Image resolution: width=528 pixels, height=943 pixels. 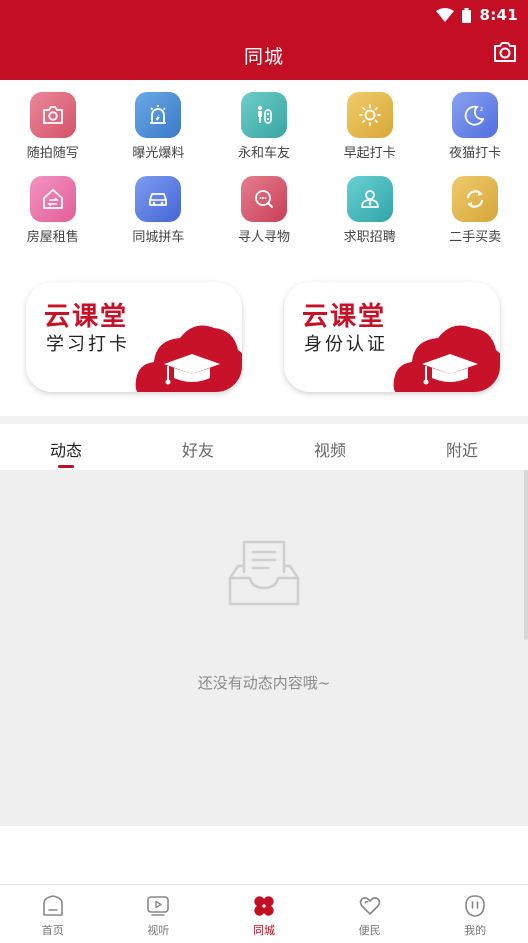 I want to click on heart-icon, so click(x=369, y=906).